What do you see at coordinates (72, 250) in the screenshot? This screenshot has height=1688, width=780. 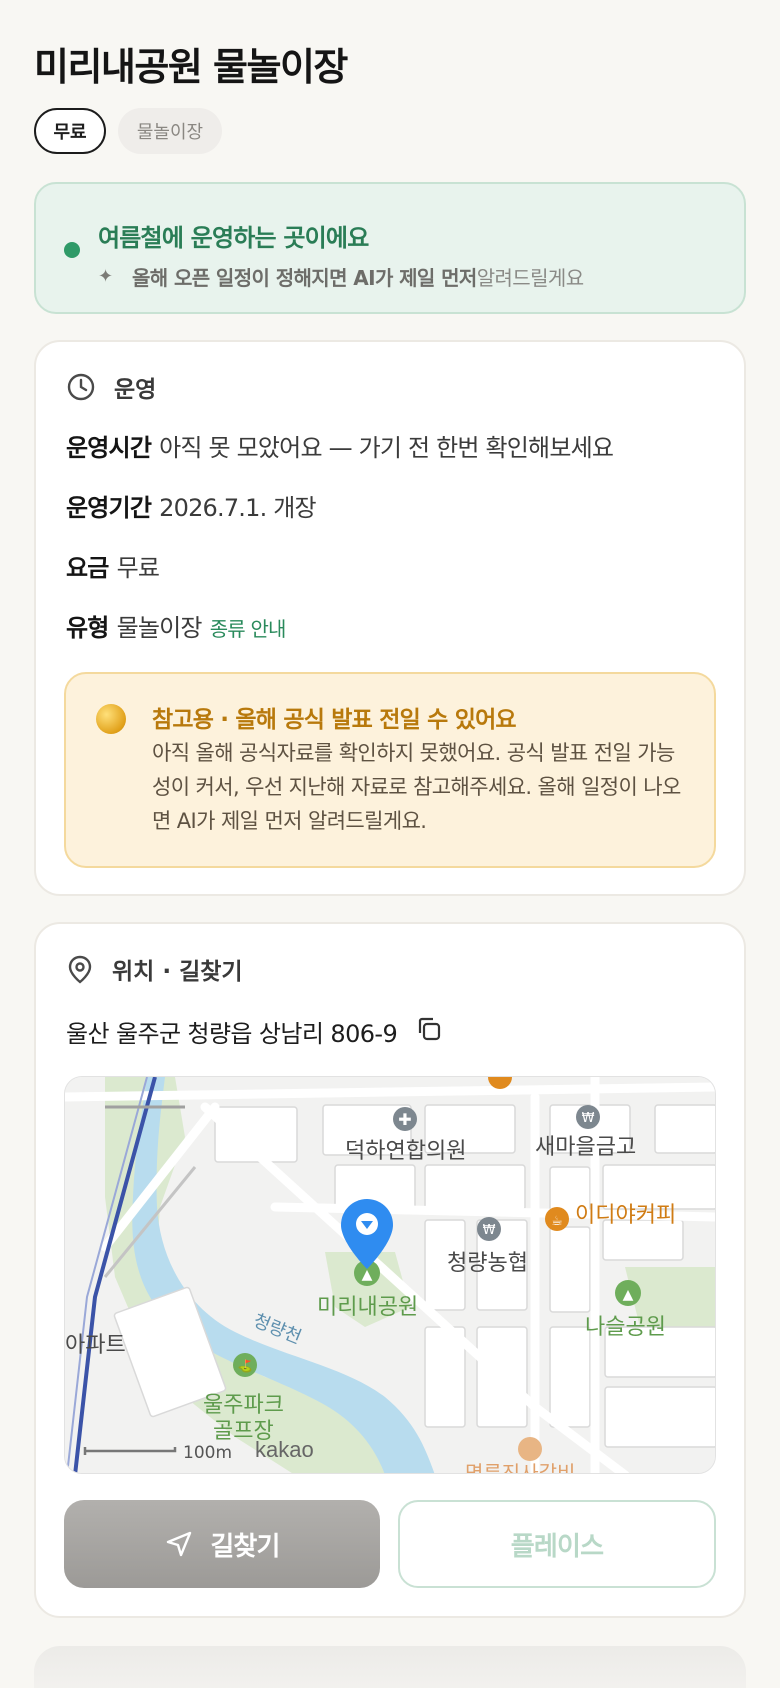 I see `status-dot-icon` at bounding box center [72, 250].